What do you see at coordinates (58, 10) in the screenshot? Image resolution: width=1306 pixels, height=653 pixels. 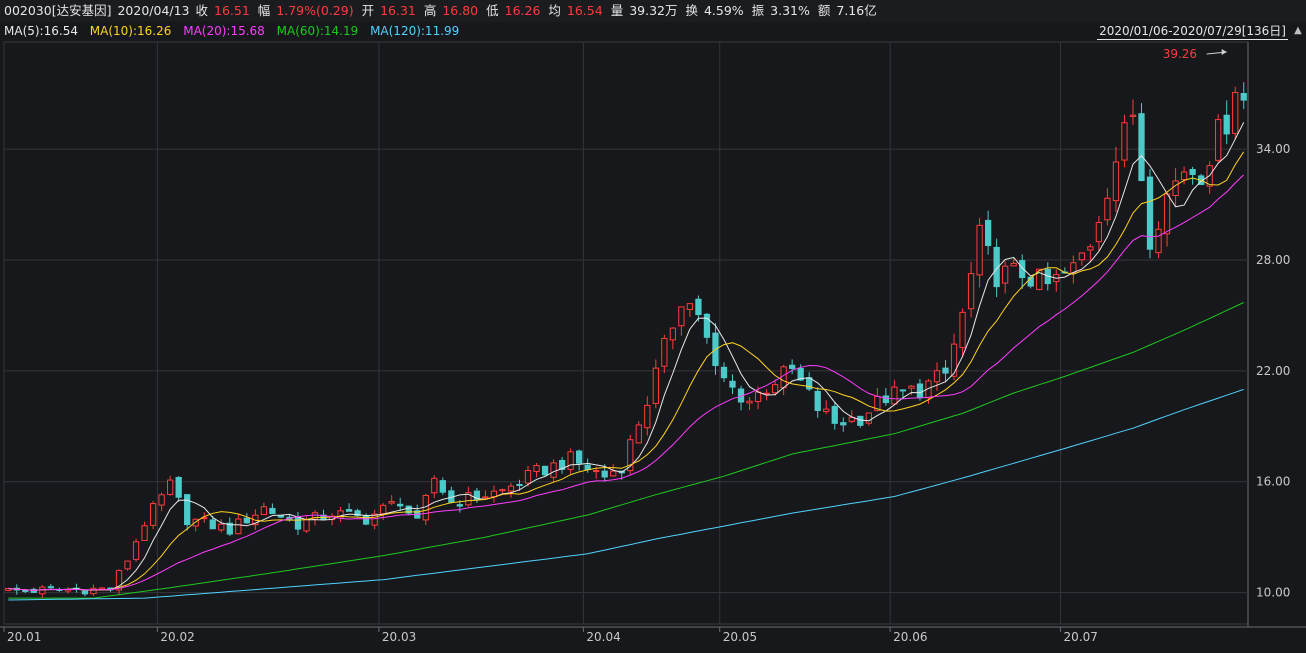 I see `stock-code: 002030[达安基因]` at bounding box center [58, 10].